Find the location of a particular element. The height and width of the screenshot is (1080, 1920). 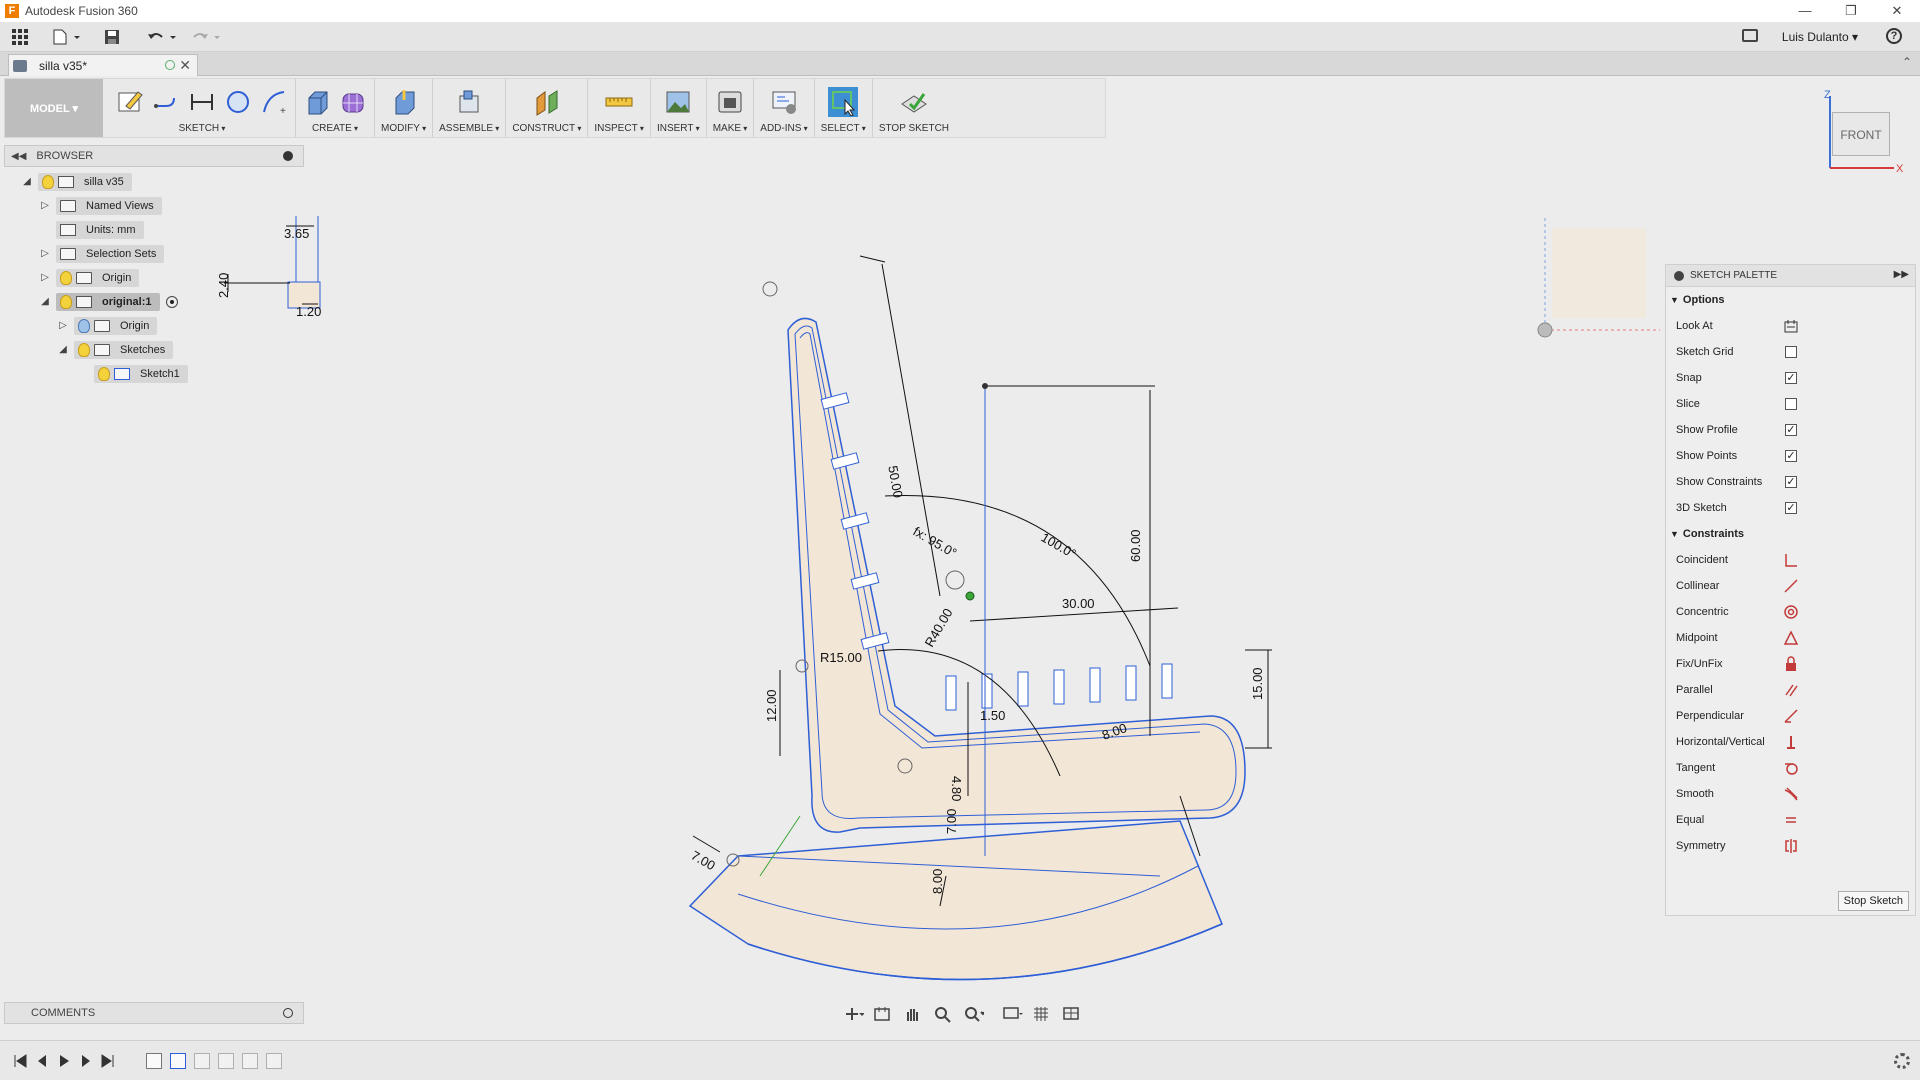

dim-95-deg: fx: 95.0° is located at coordinates (935, 542).